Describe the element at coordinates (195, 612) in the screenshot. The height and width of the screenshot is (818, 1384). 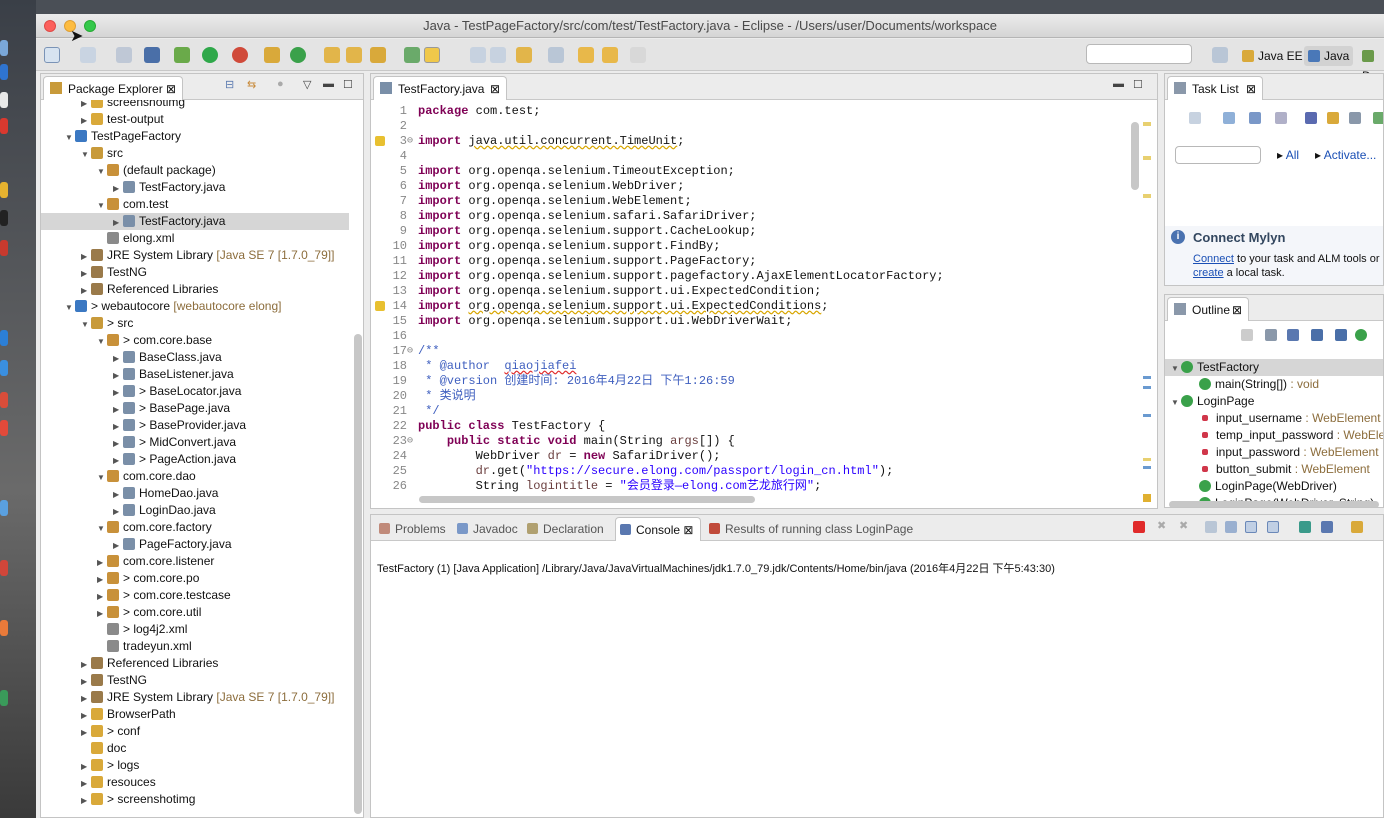
I see `tree-item: ▶ > com.core.util` at that location.